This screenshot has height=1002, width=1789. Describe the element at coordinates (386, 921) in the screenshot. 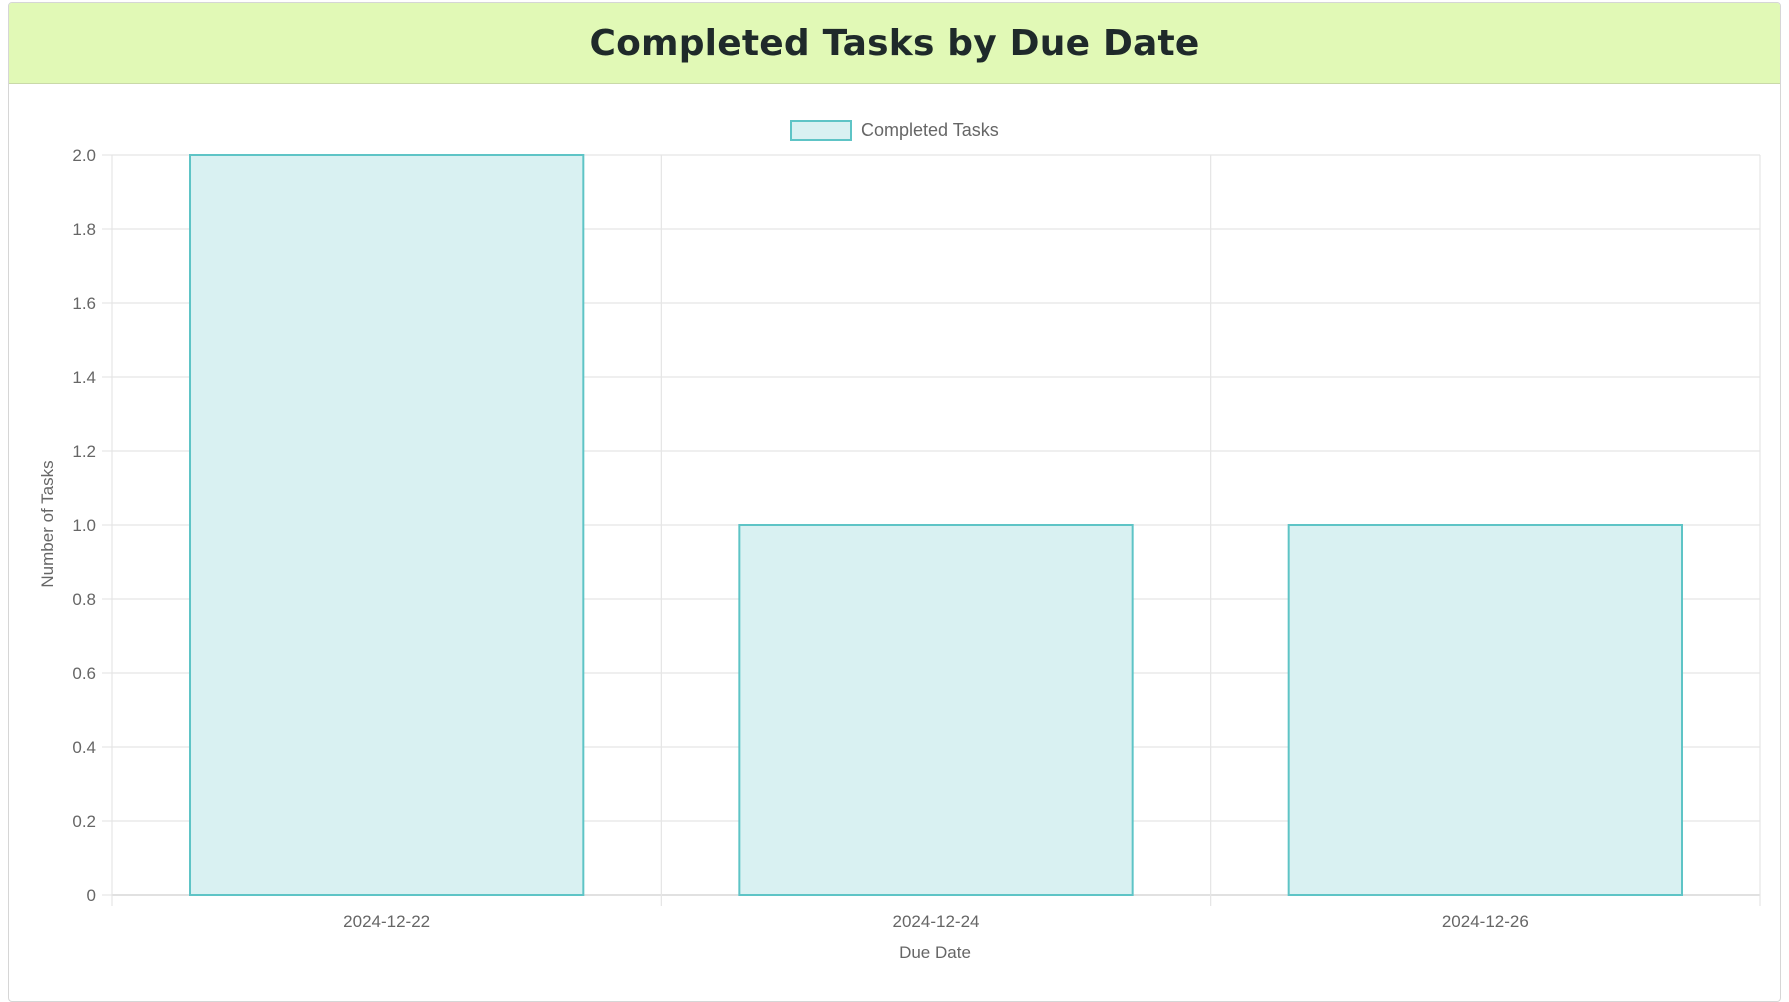

I see `x-tick-label: 2024-12-22` at that location.